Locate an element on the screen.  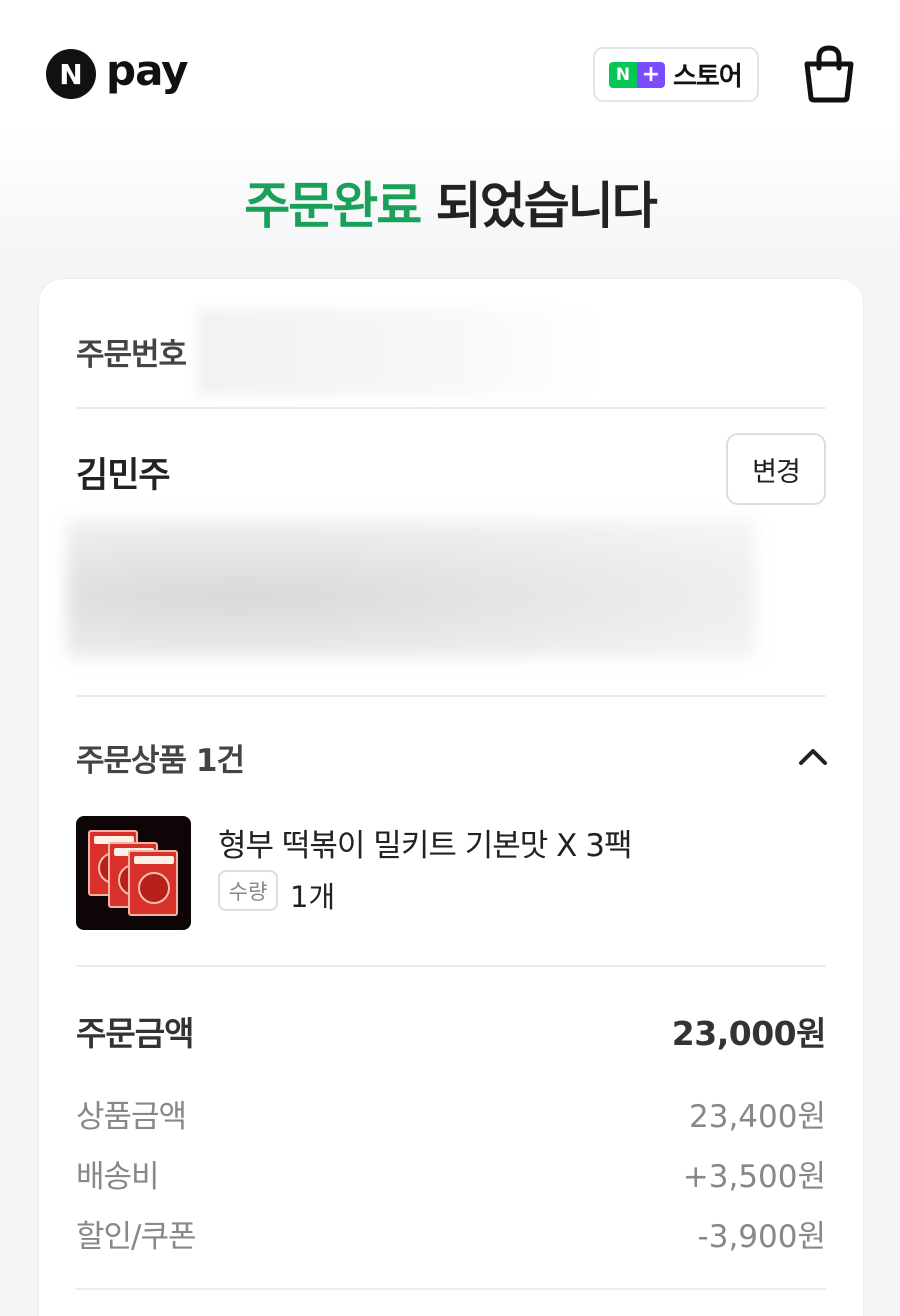
header: N pay N + 스토어 is located at coordinates (450, 70).